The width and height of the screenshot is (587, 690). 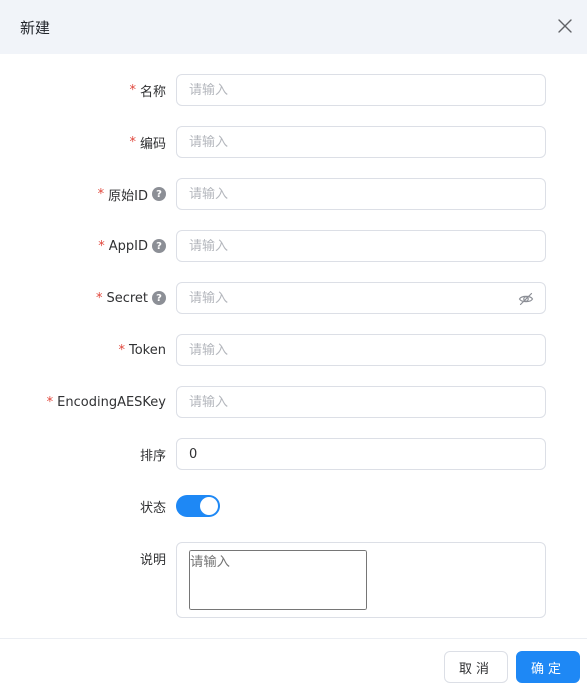 I want to click on toggle-knob, so click(x=209, y=506).